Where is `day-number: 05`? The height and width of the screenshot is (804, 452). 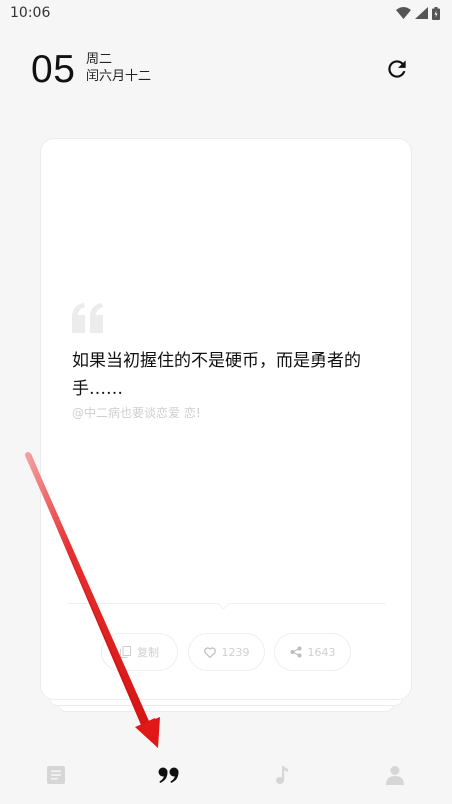
day-number: 05 is located at coordinates (53, 69).